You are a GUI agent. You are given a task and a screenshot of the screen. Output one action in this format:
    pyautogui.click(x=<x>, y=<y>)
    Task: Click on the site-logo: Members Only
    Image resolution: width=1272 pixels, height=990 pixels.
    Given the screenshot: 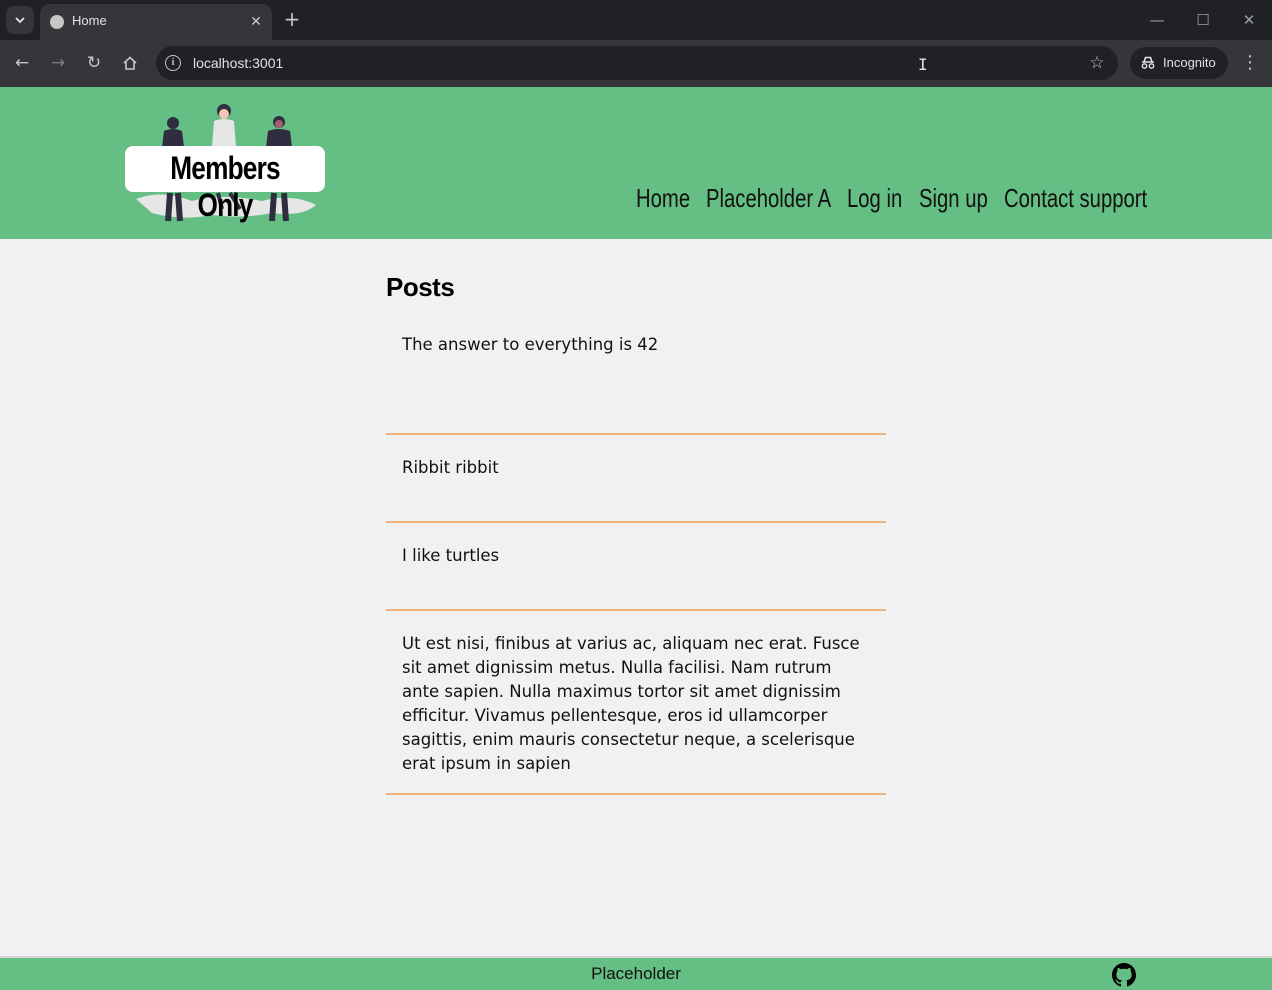 What is the action you would take?
    pyautogui.click(x=225, y=163)
    